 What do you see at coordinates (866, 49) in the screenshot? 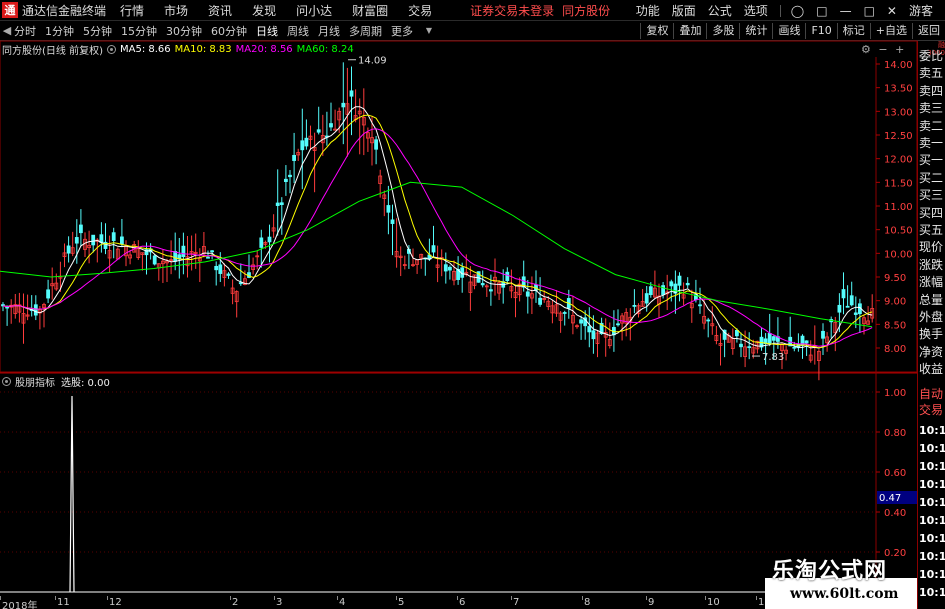
I see `settings-gear-icon: ⚙` at bounding box center [866, 49].